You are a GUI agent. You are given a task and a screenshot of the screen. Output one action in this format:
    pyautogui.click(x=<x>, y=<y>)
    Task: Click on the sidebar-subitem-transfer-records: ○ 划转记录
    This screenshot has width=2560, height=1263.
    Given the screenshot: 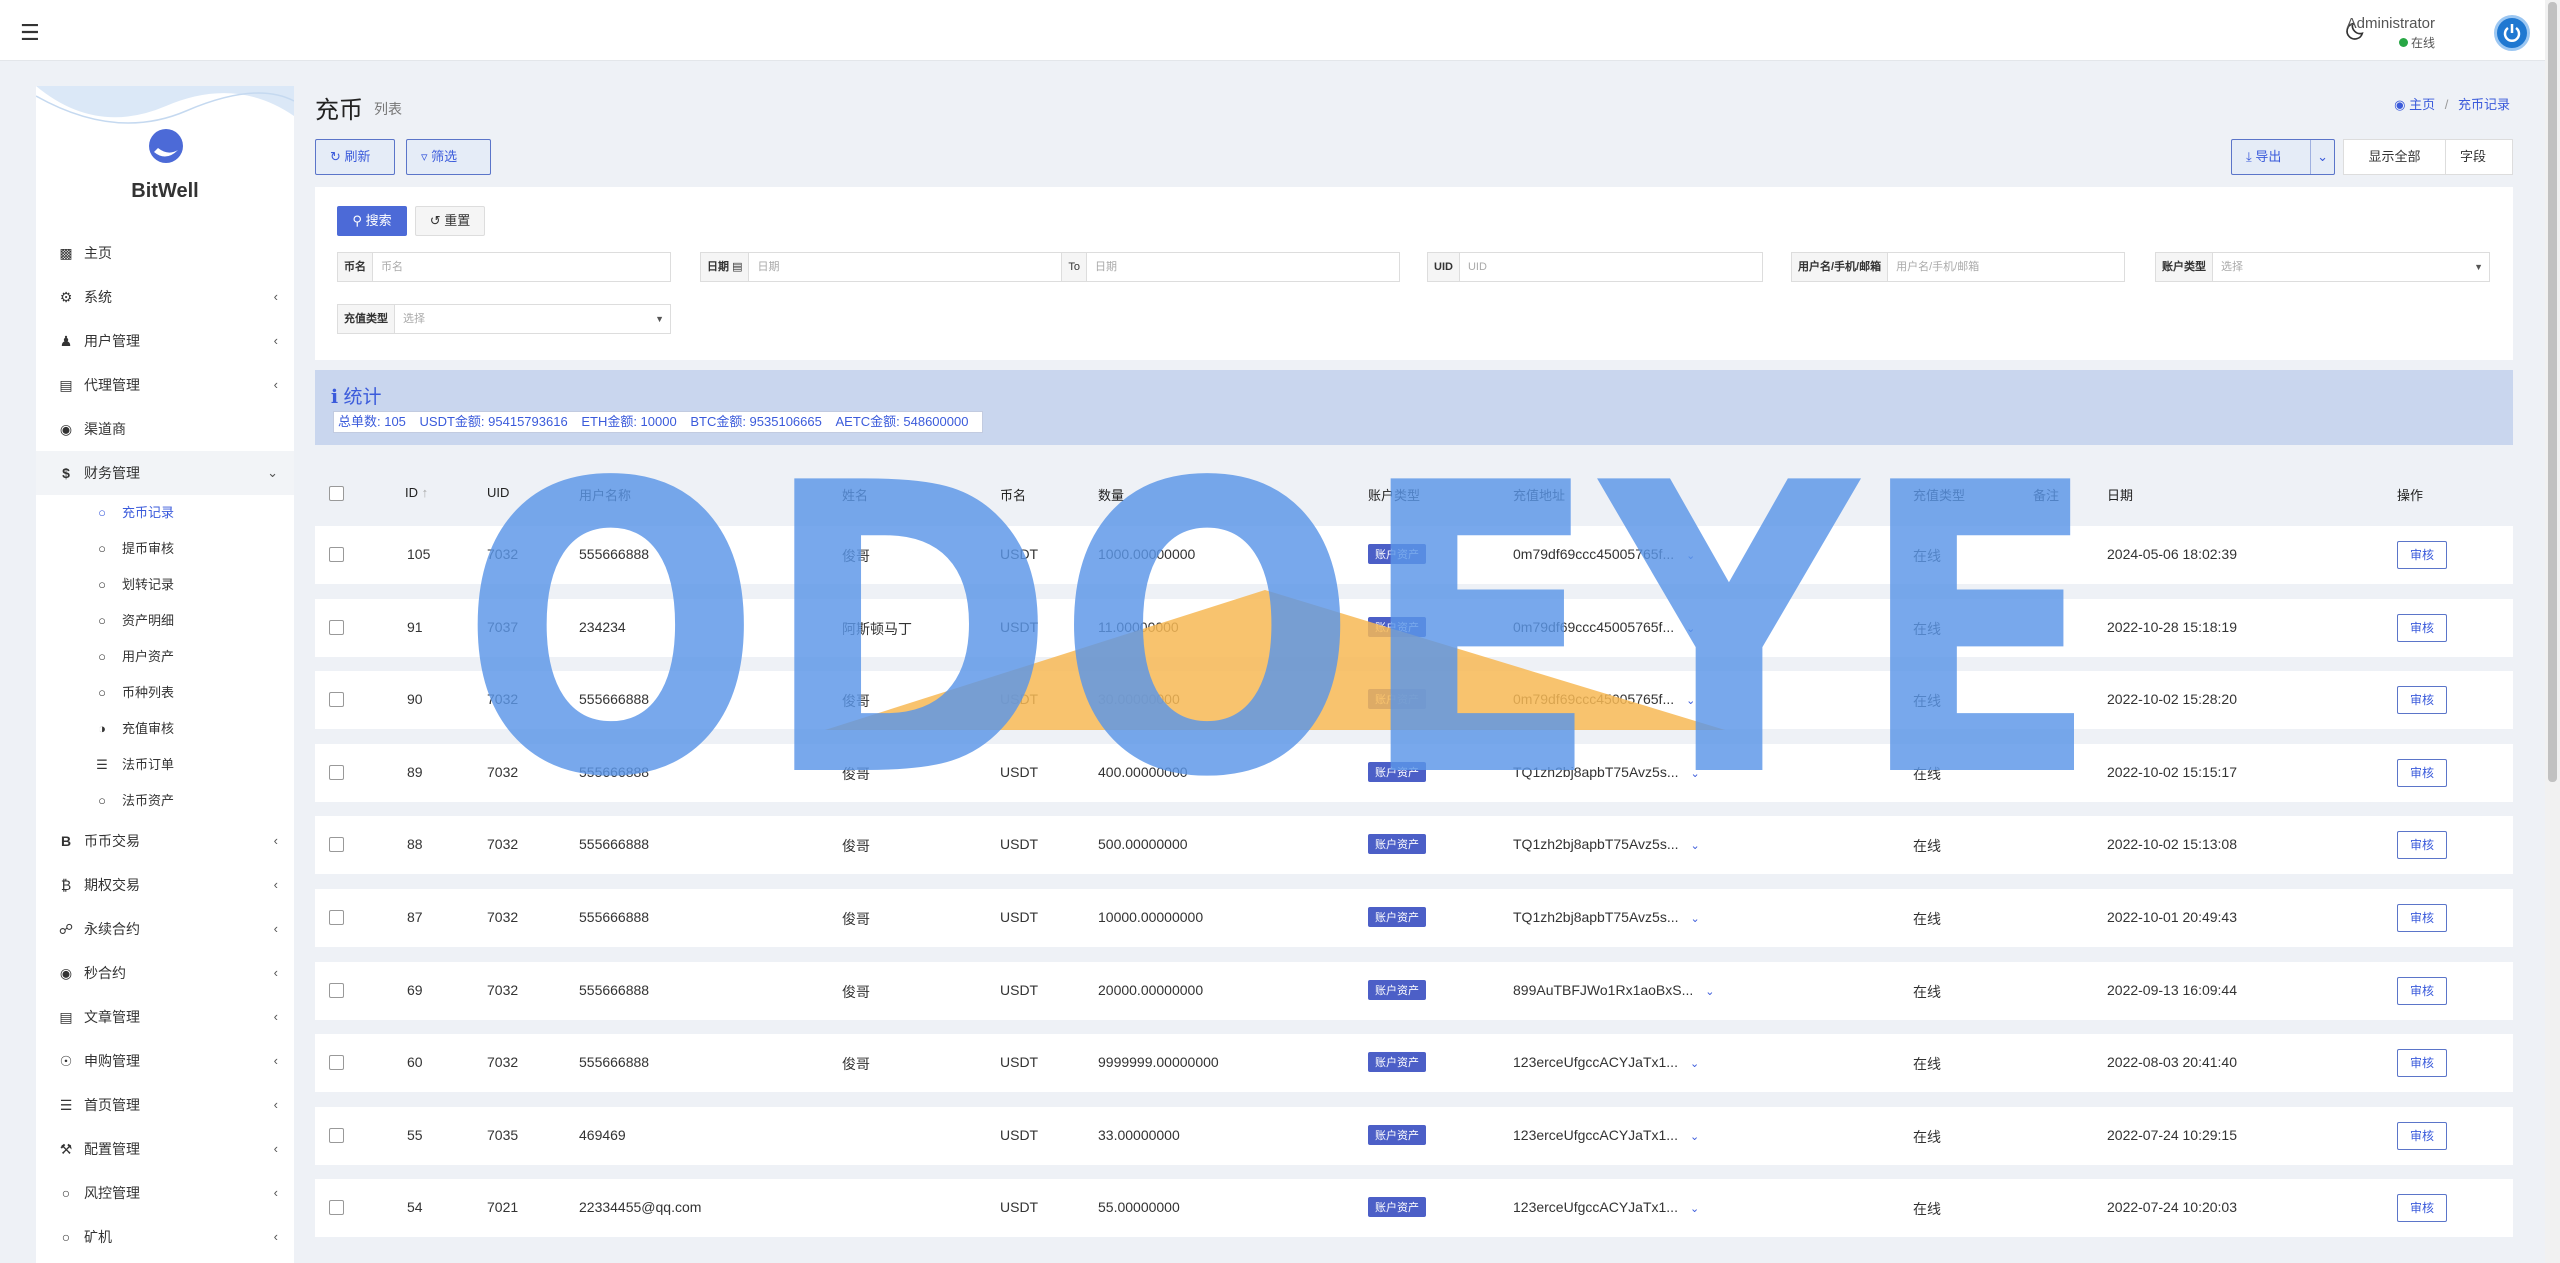 What is the action you would take?
    pyautogui.click(x=165, y=585)
    